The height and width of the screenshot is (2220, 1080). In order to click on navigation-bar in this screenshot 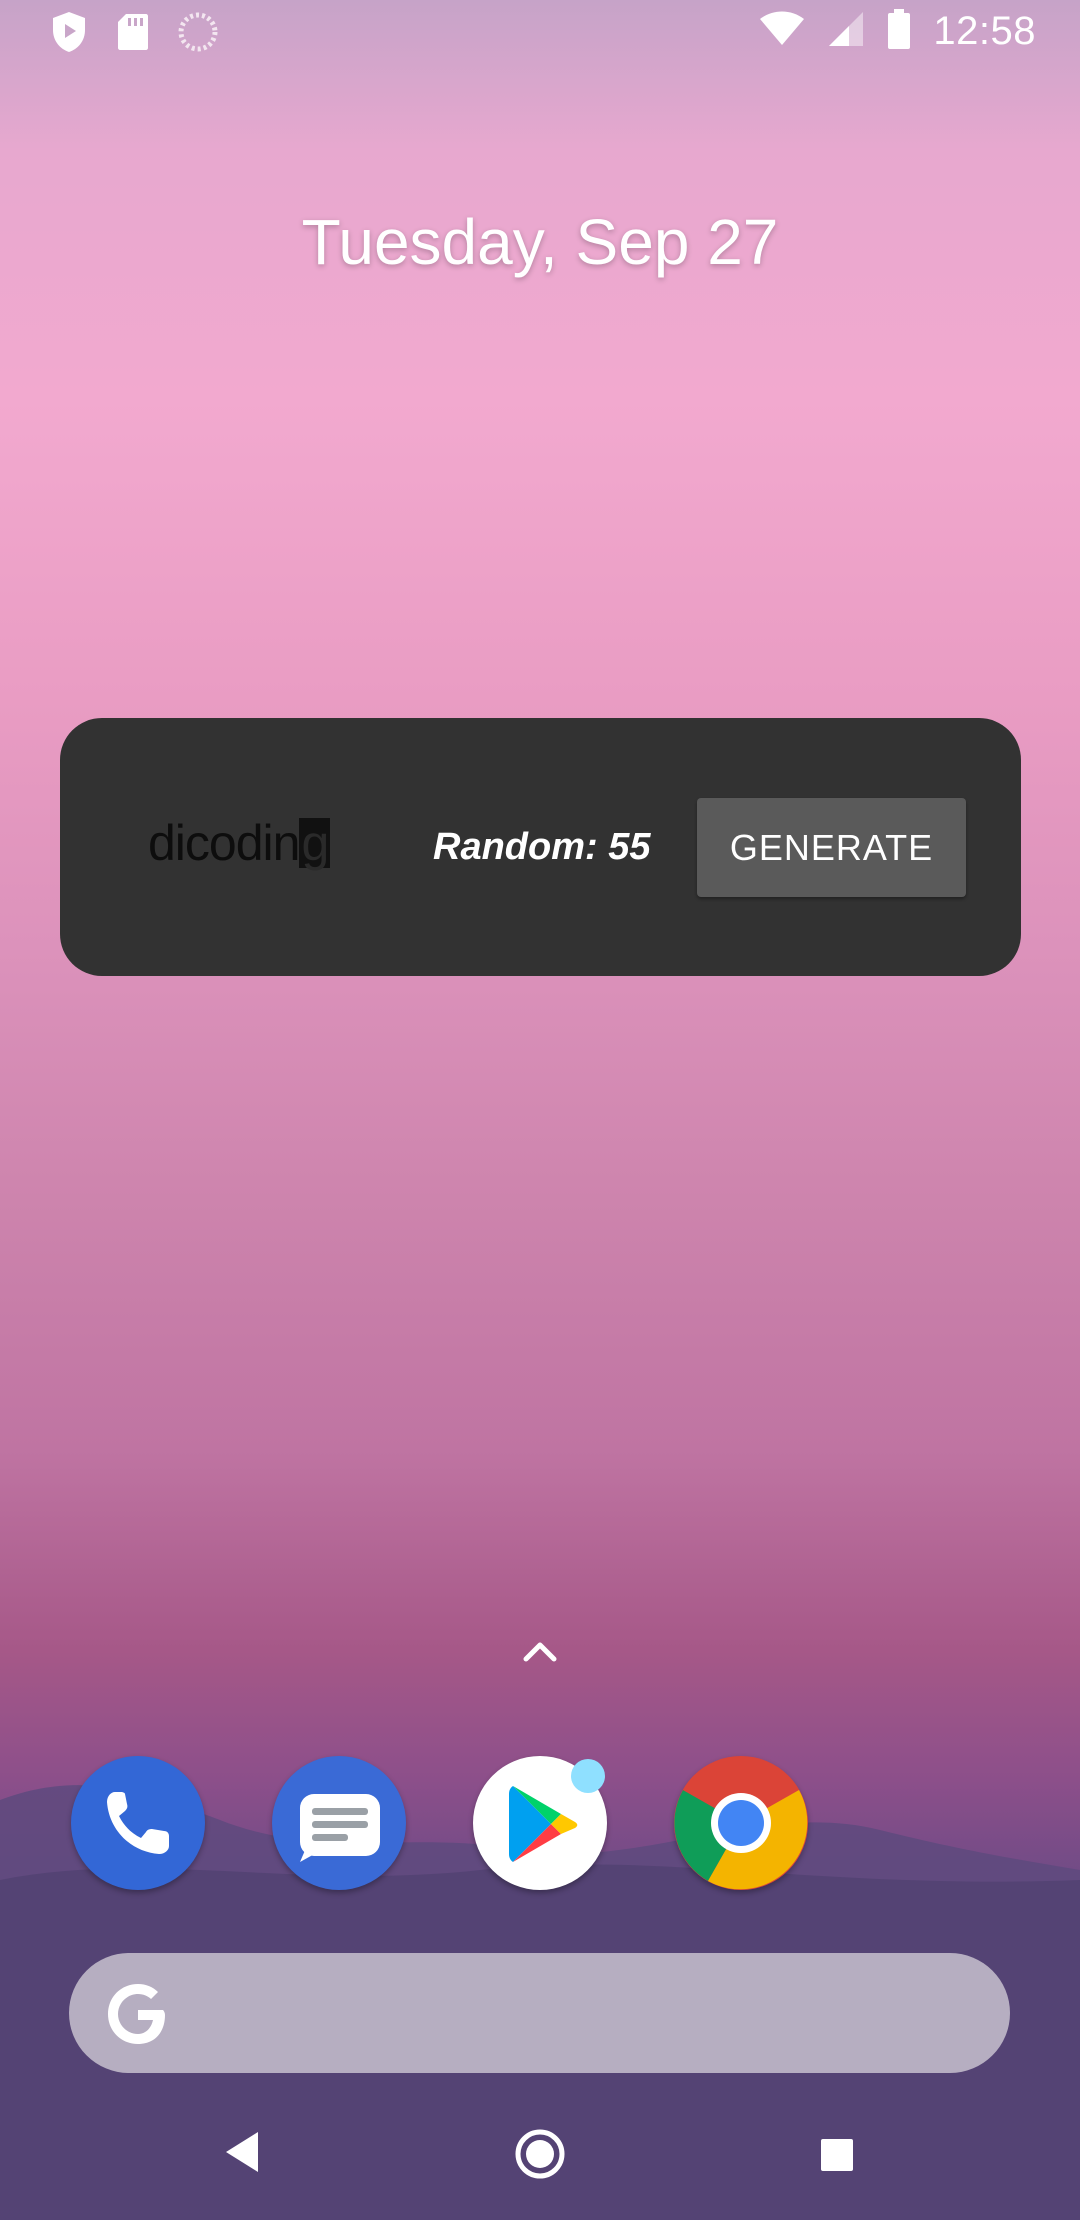, I will do `click(540, 2155)`.